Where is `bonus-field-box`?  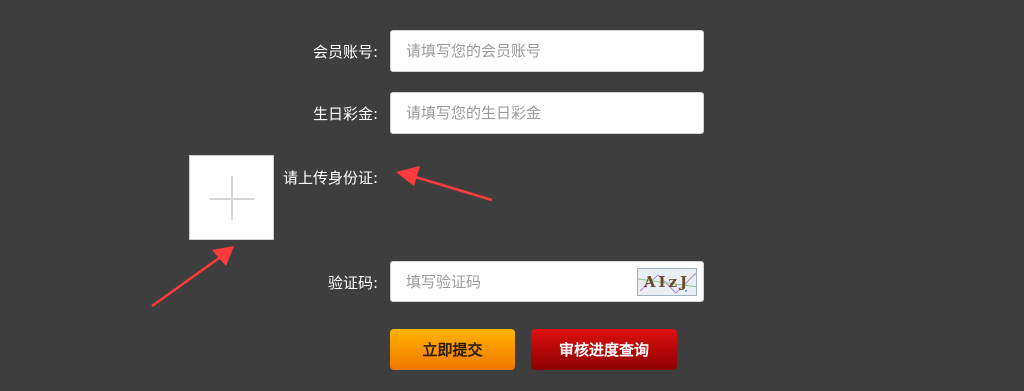
bonus-field-box is located at coordinates (547, 113).